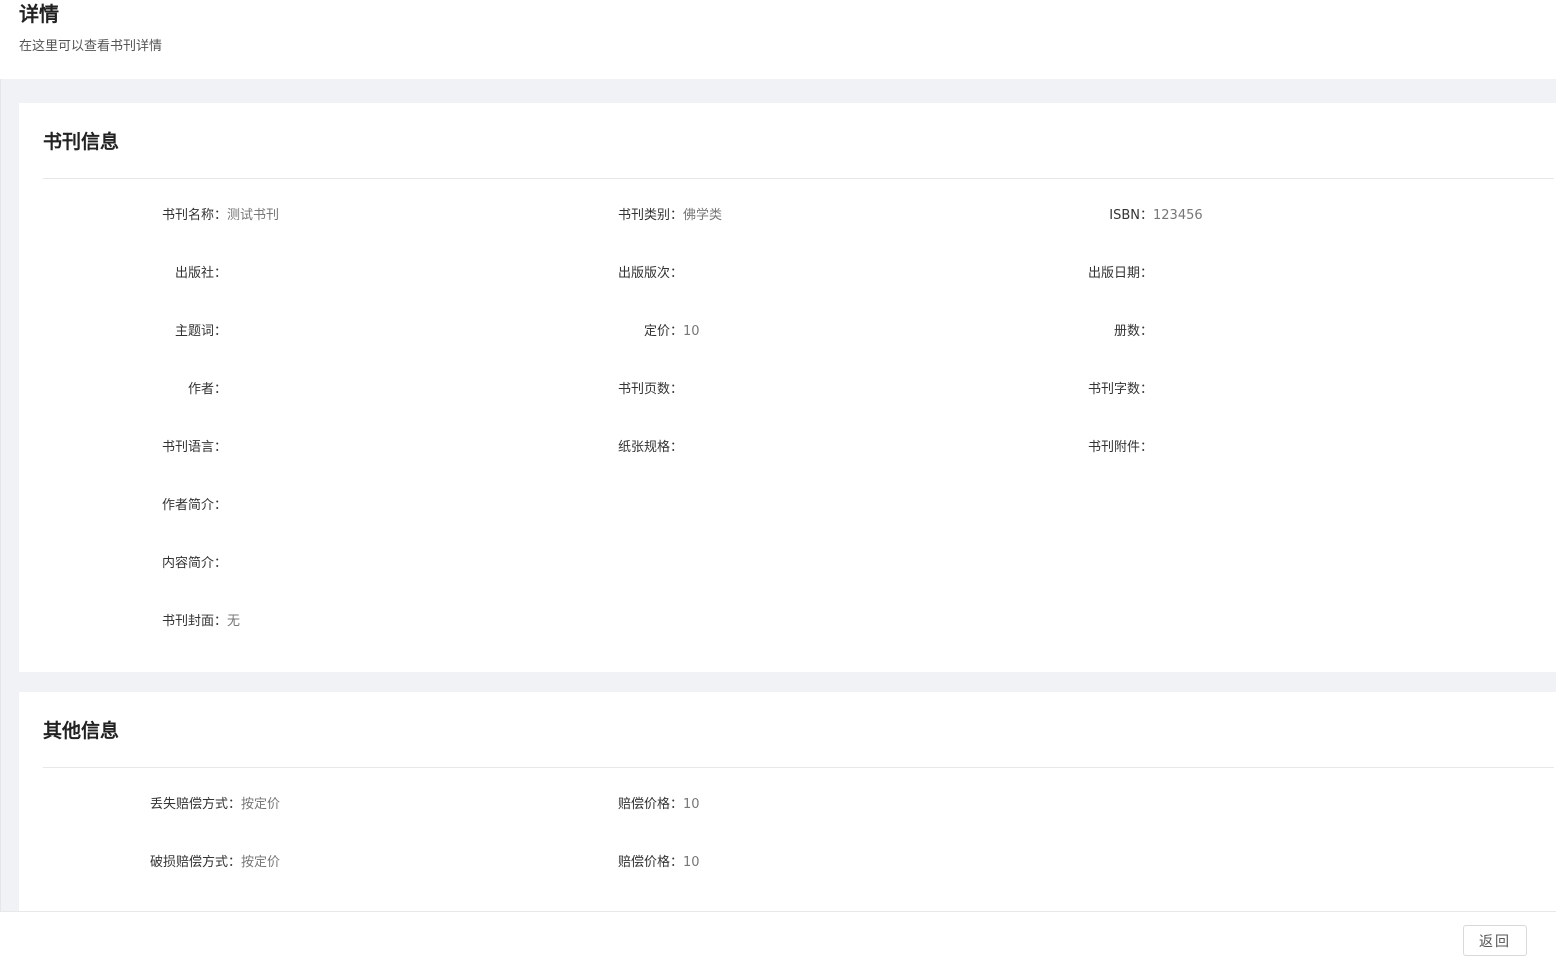 This screenshot has height=960, width=1556. Describe the element at coordinates (778, 39) in the screenshot. I see `page-header: 详情 在这里可以查看书刊详情` at that location.